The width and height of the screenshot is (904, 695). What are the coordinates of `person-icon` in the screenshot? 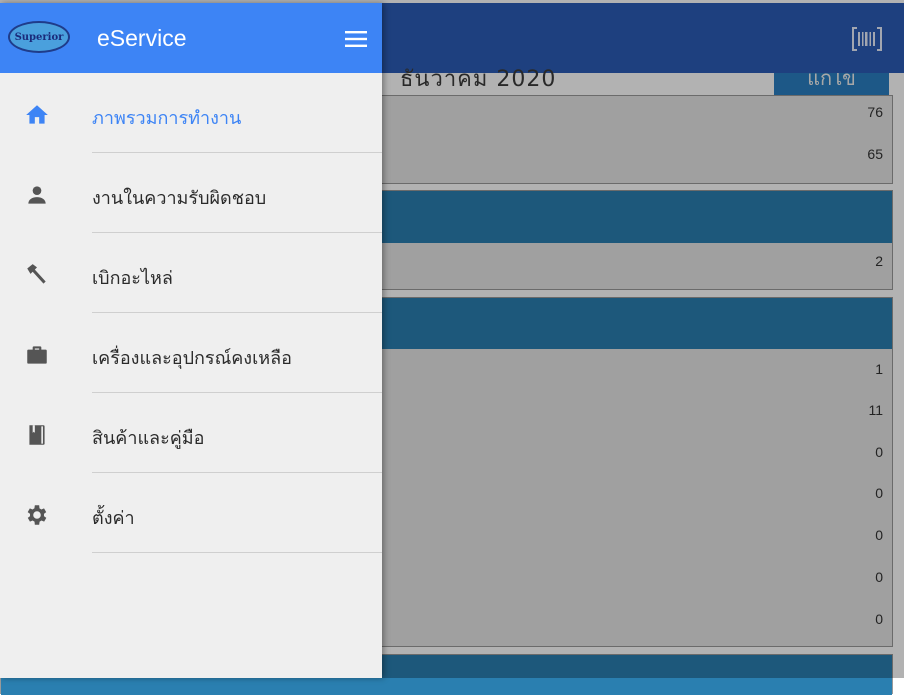 It's located at (37, 195).